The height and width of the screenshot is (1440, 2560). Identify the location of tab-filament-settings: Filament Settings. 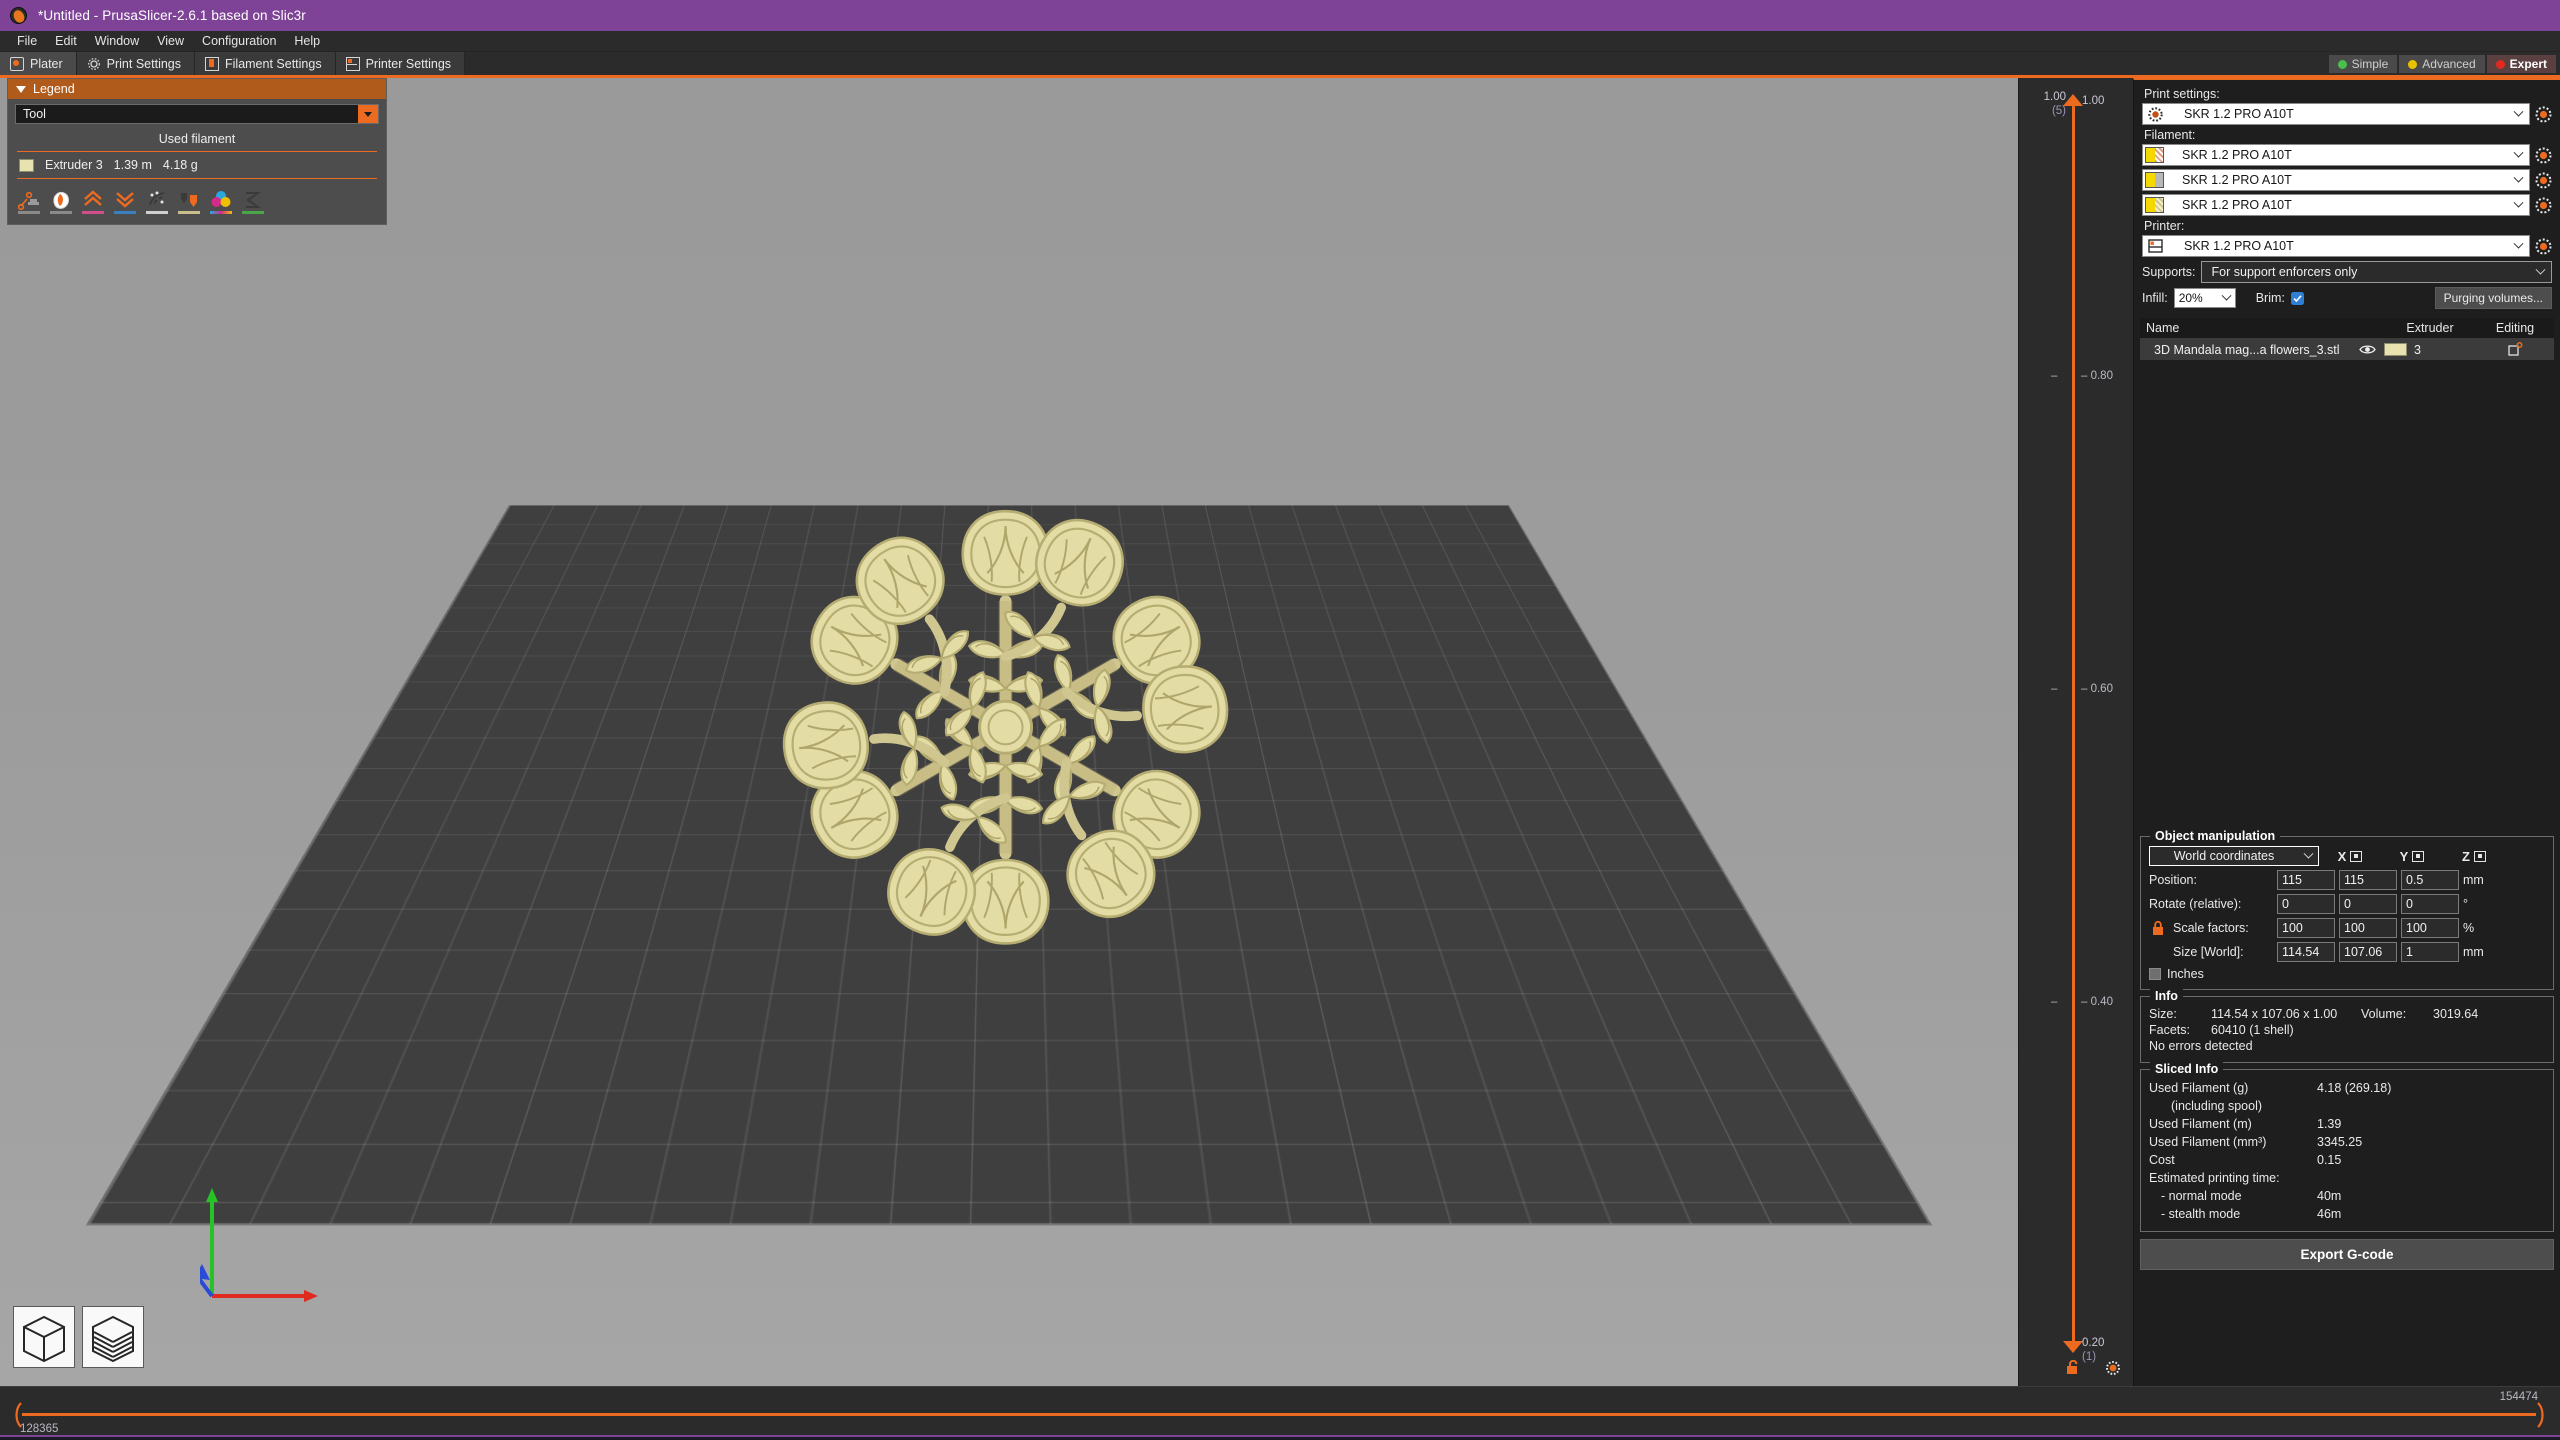
(265, 63).